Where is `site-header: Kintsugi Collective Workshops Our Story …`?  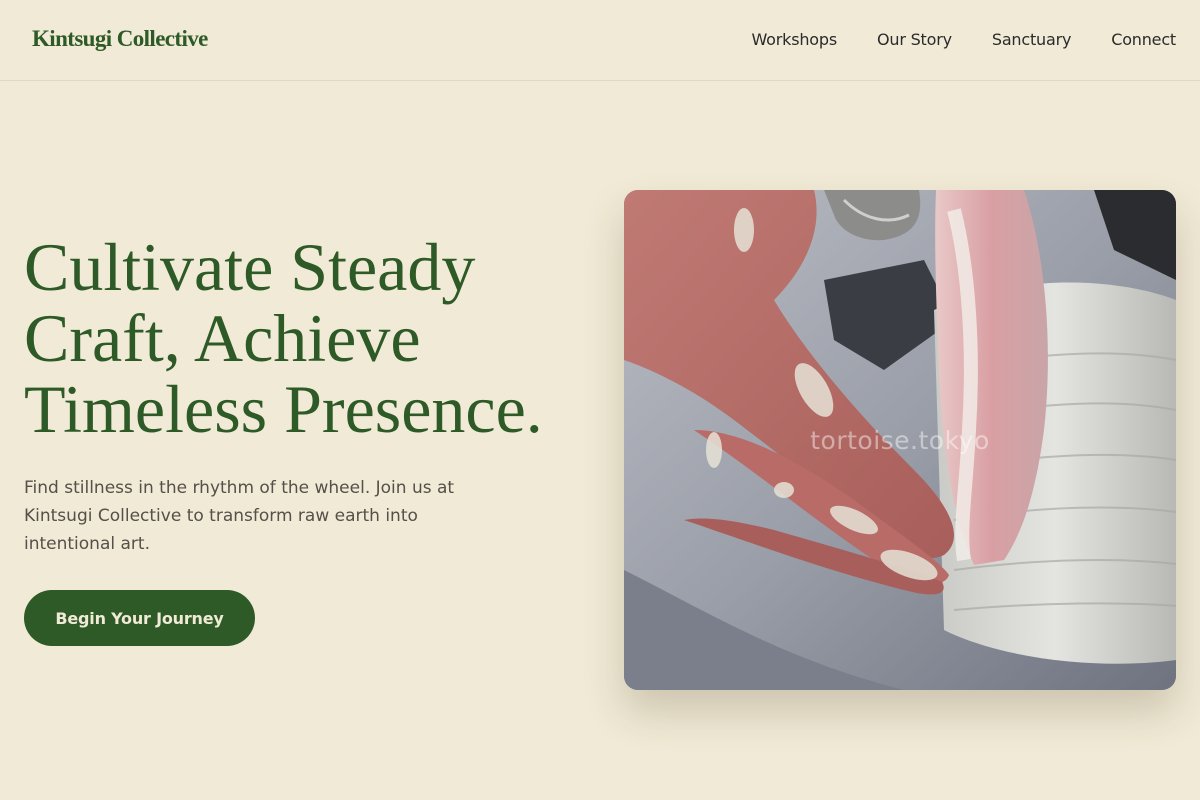 site-header: Kintsugi Collective Workshops Our Story … is located at coordinates (600, 40).